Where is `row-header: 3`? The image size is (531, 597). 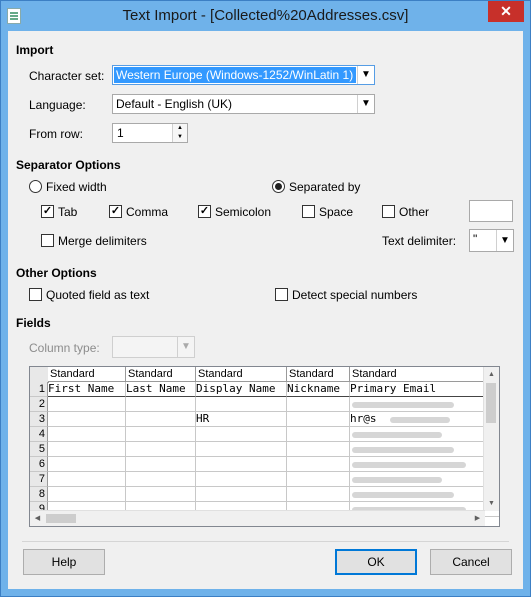
row-header: 3 is located at coordinates (39, 419).